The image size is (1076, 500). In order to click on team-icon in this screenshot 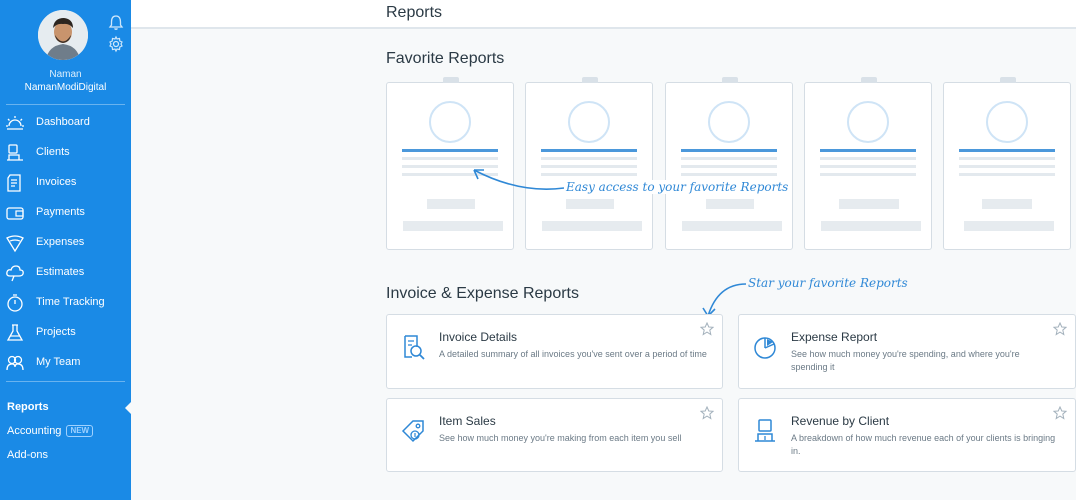, I will do `click(15, 363)`.